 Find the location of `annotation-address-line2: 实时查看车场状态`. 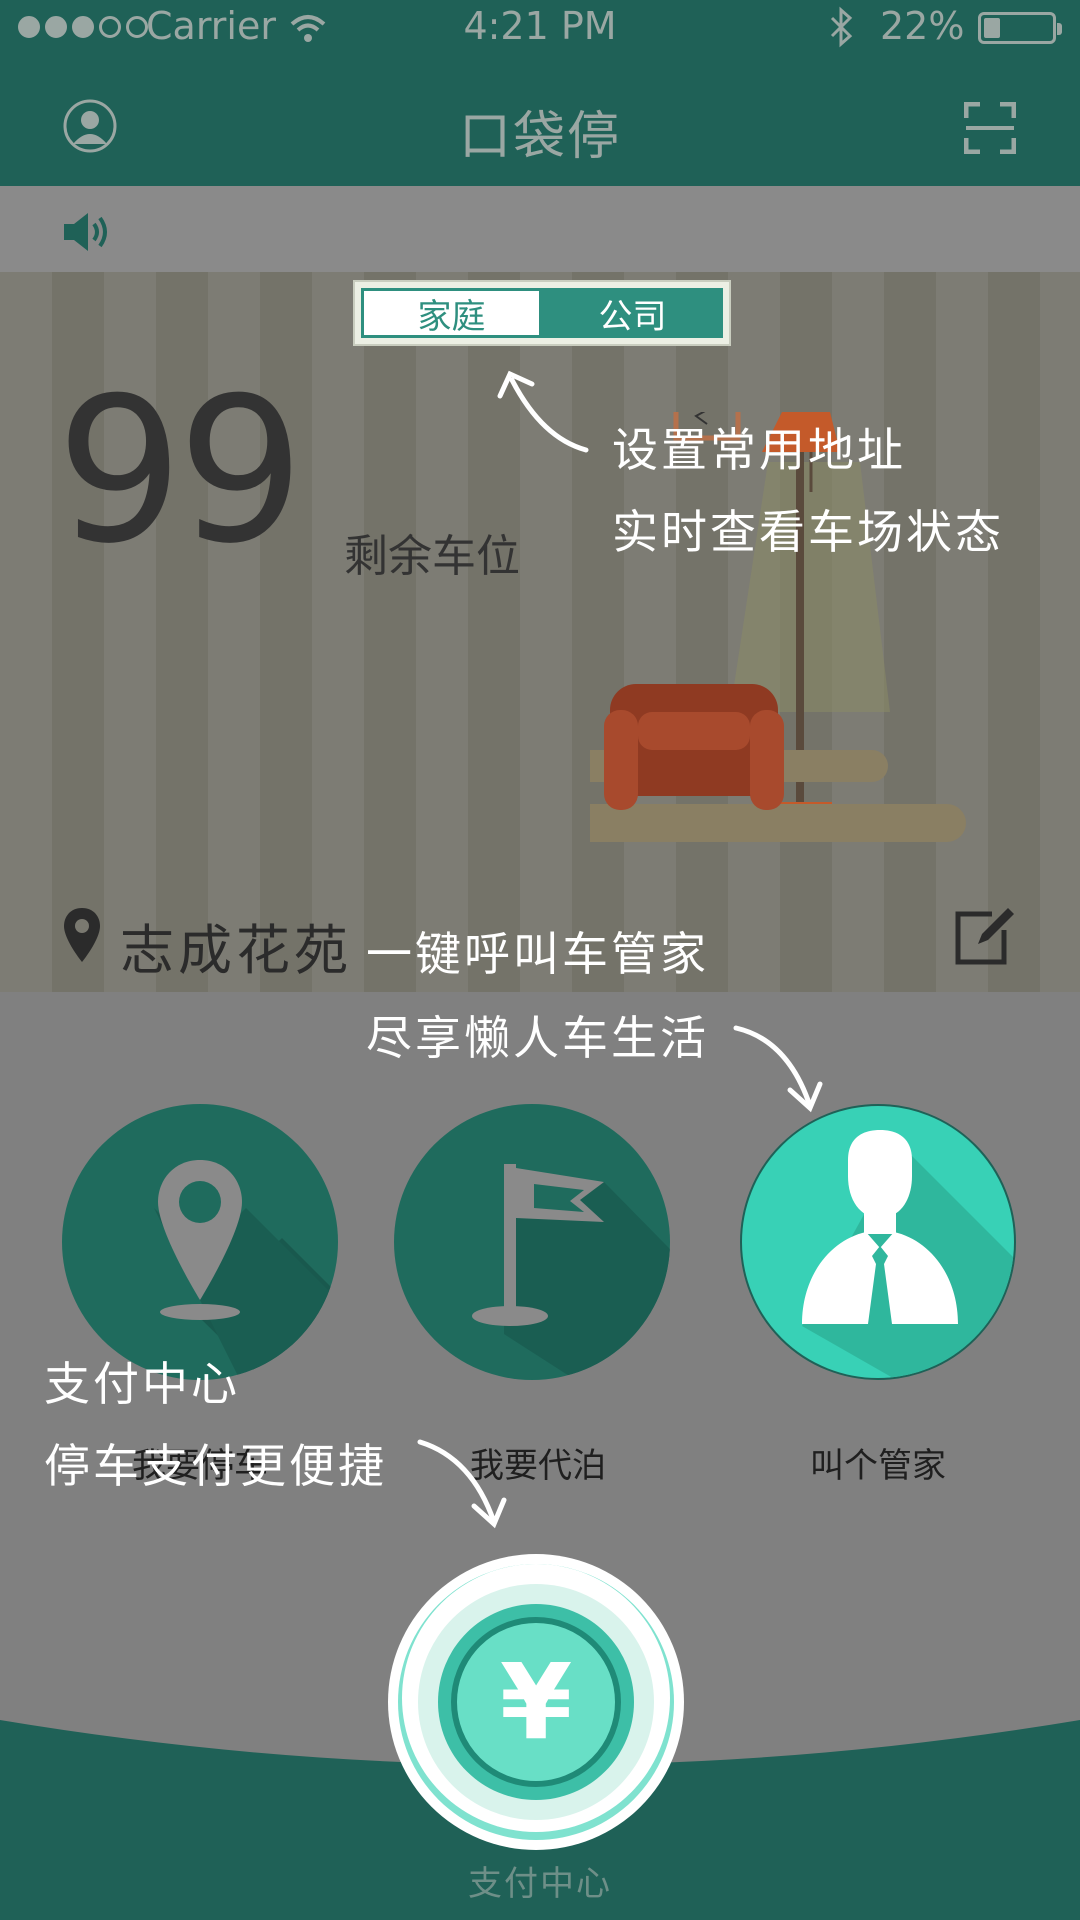

annotation-address-line2: 实时查看车场状态 is located at coordinates (808, 532).